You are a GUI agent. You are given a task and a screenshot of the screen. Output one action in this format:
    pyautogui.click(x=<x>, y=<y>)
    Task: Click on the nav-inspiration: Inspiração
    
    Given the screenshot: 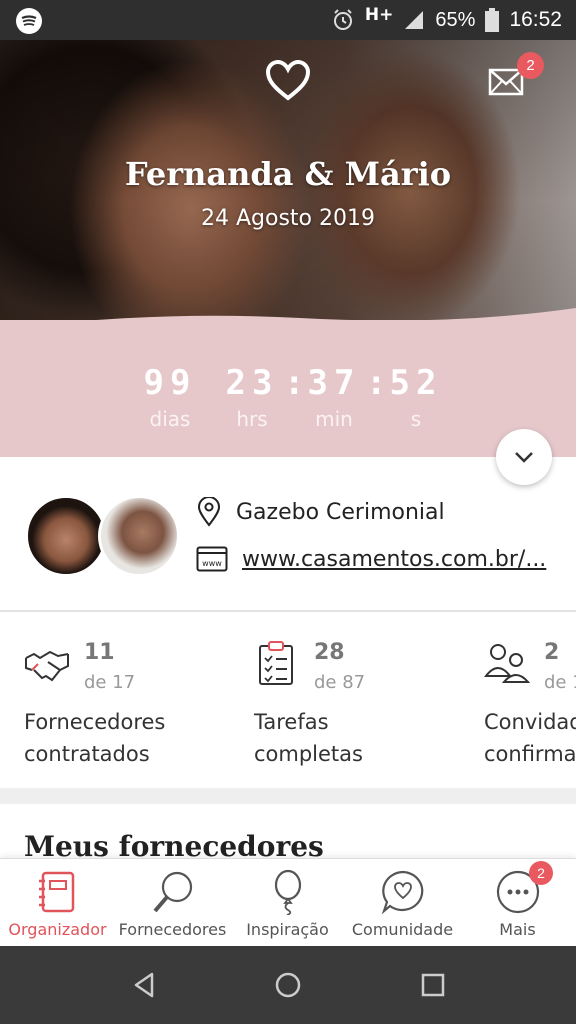 What is the action you would take?
    pyautogui.click(x=287, y=903)
    